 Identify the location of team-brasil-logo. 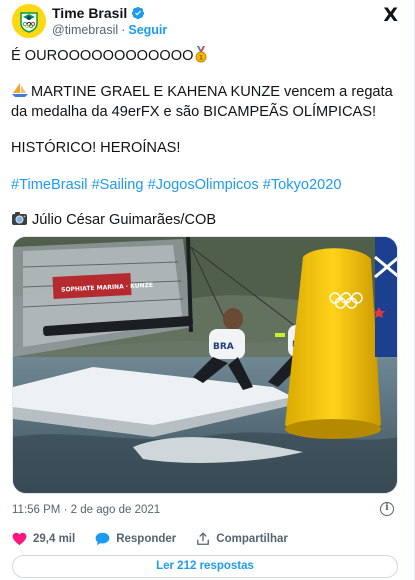
(29, 21).